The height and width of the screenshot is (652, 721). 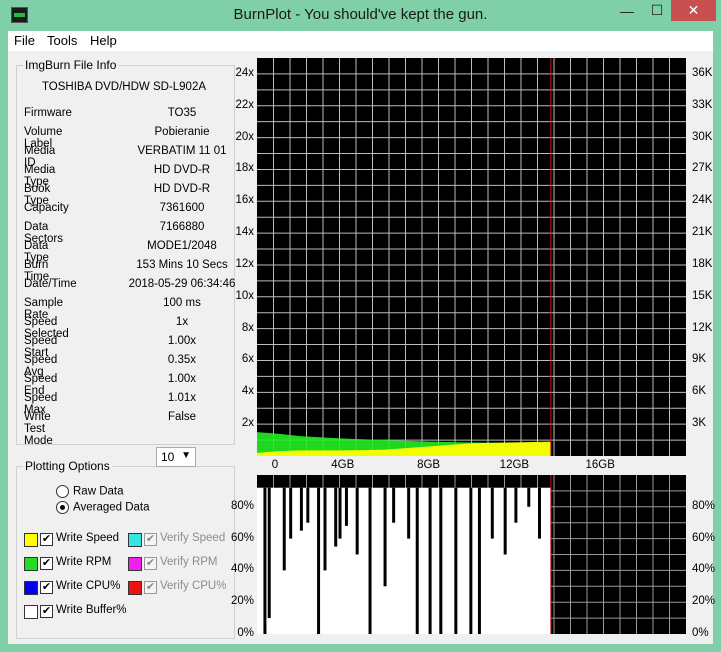 What do you see at coordinates (699, 391) in the screenshot?
I see `y2-tick-label: 6K` at bounding box center [699, 391].